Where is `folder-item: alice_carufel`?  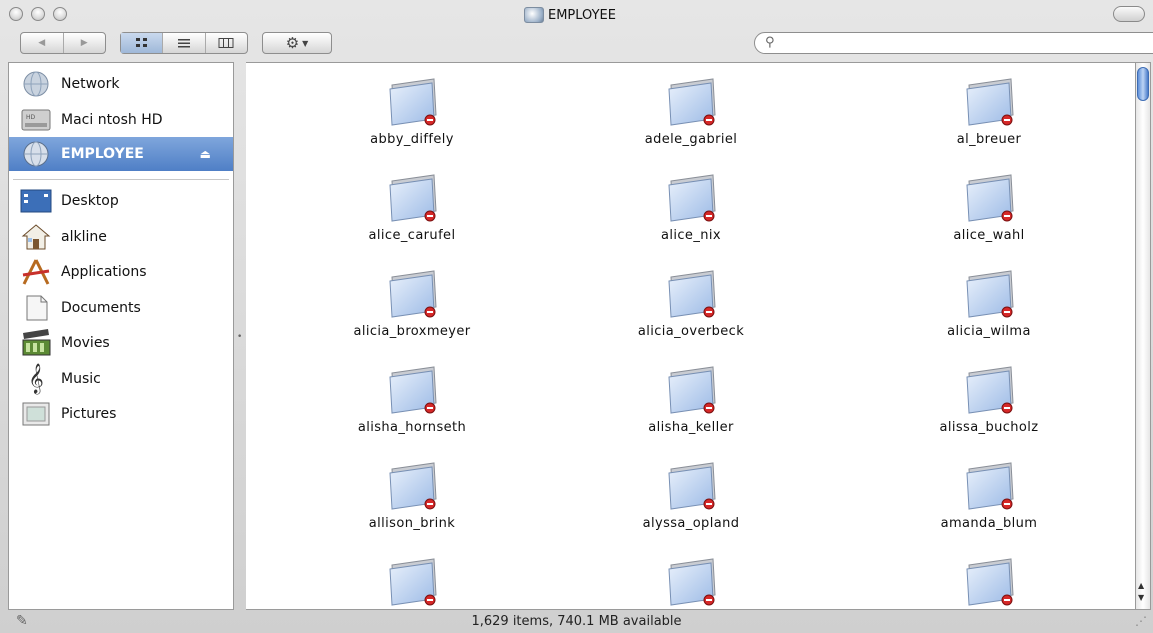
folder-item: alice_carufel is located at coordinates (412, 211).